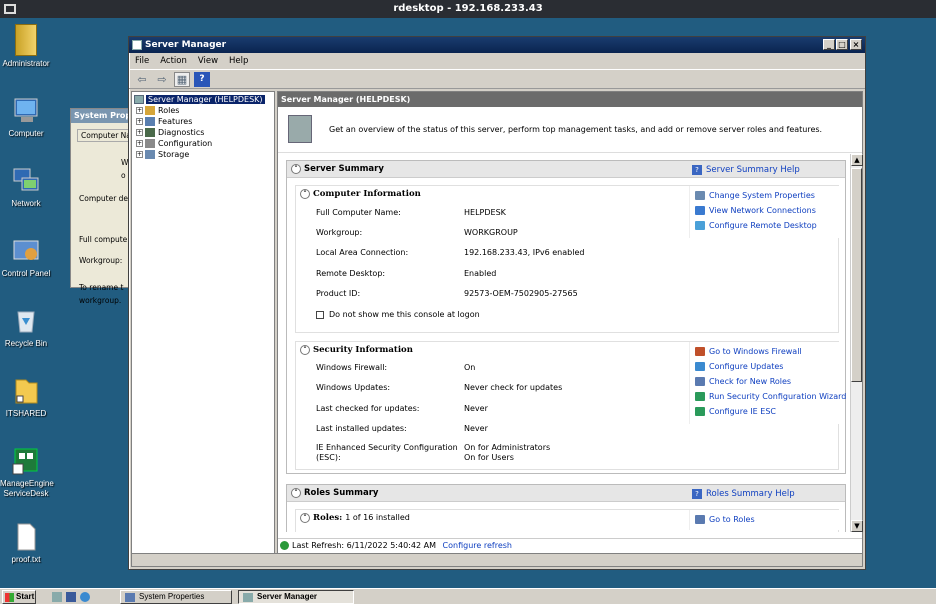  Describe the element at coordinates (203, 121) in the screenshot. I see `tree-item-features: + Features` at that location.